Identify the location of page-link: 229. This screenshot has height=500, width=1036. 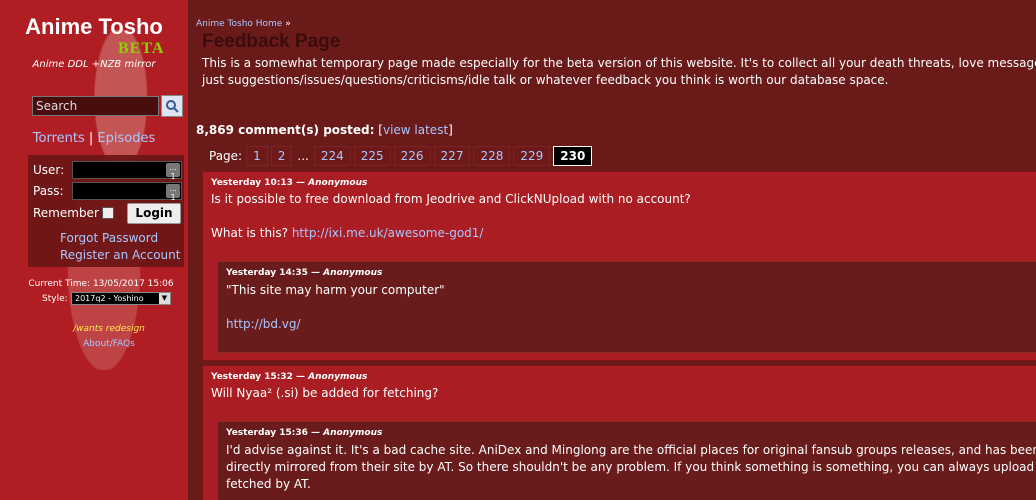
(532, 156).